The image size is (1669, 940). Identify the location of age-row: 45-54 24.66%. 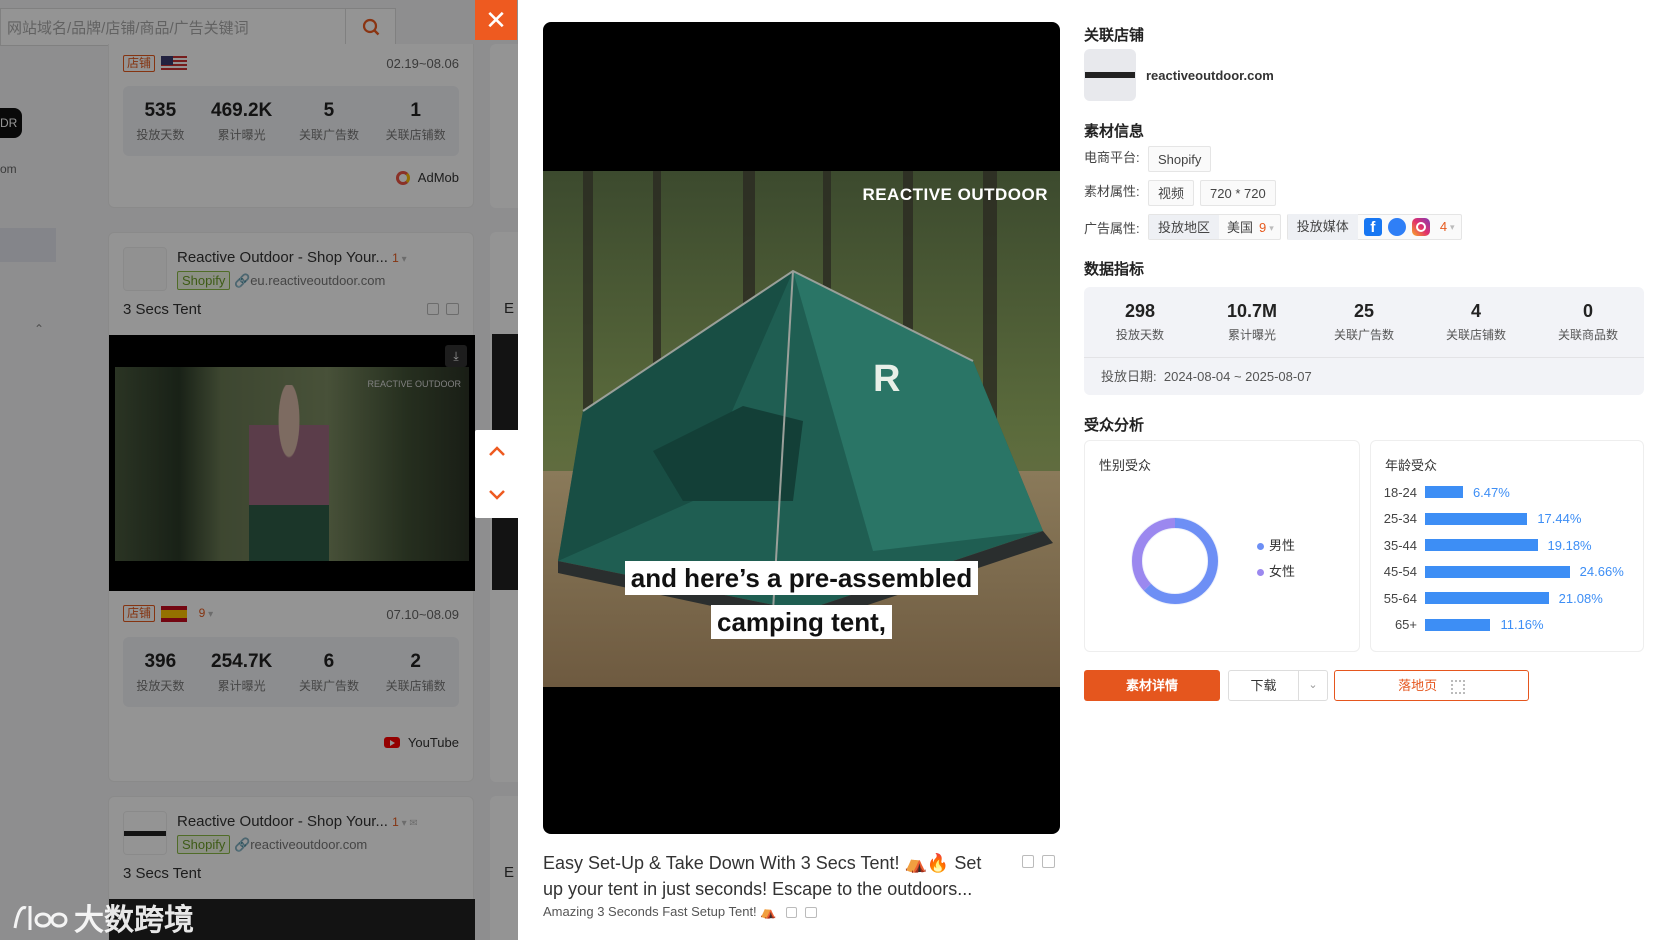
(1508, 572).